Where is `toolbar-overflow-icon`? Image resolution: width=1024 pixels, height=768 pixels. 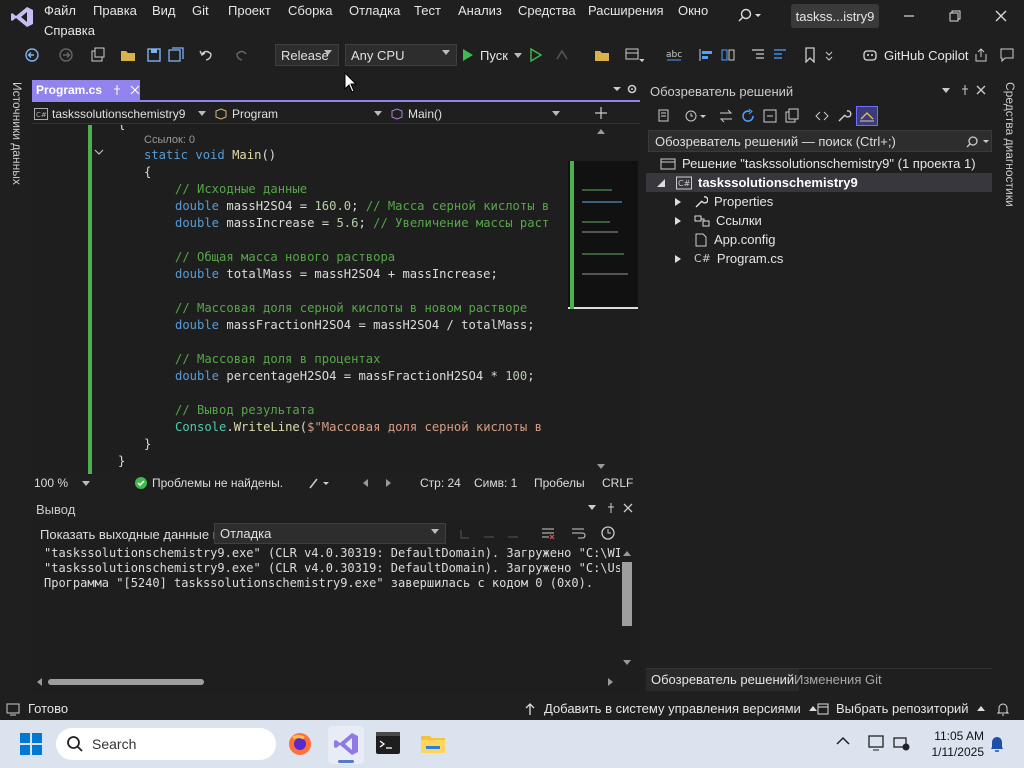 toolbar-overflow-icon is located at coordinates (829, 55).